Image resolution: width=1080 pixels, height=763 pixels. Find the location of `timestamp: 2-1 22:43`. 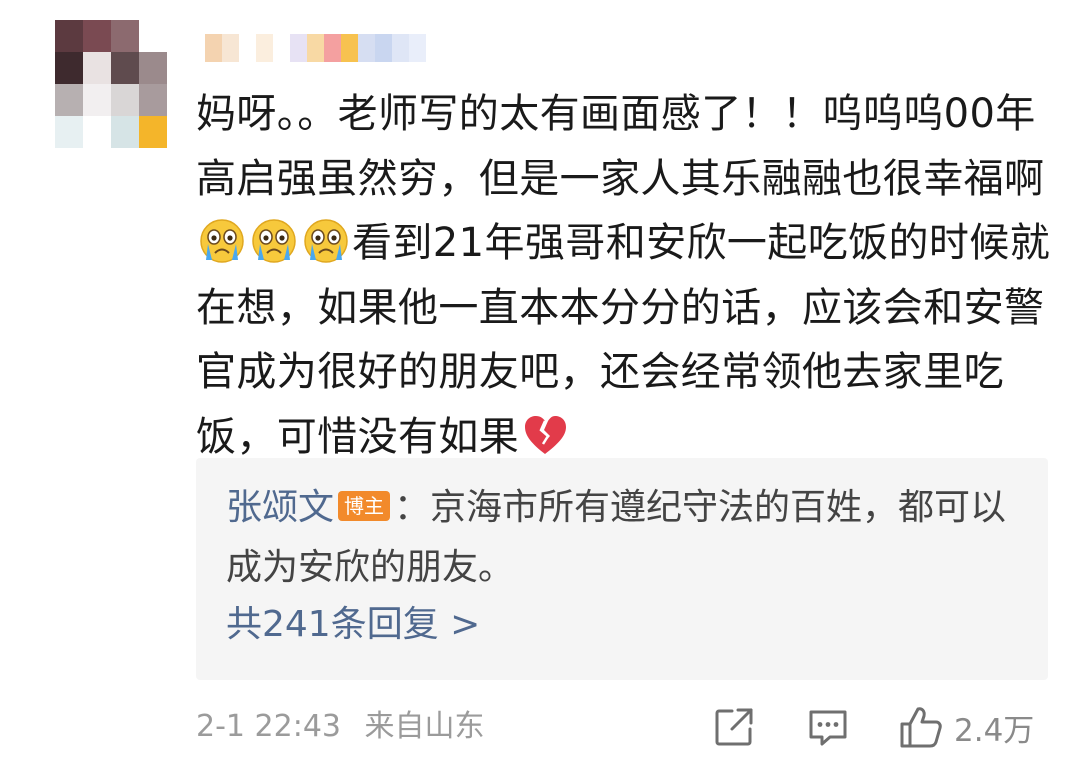

timestamp: 2-1 22:43 is located at coordinates (268, 726).